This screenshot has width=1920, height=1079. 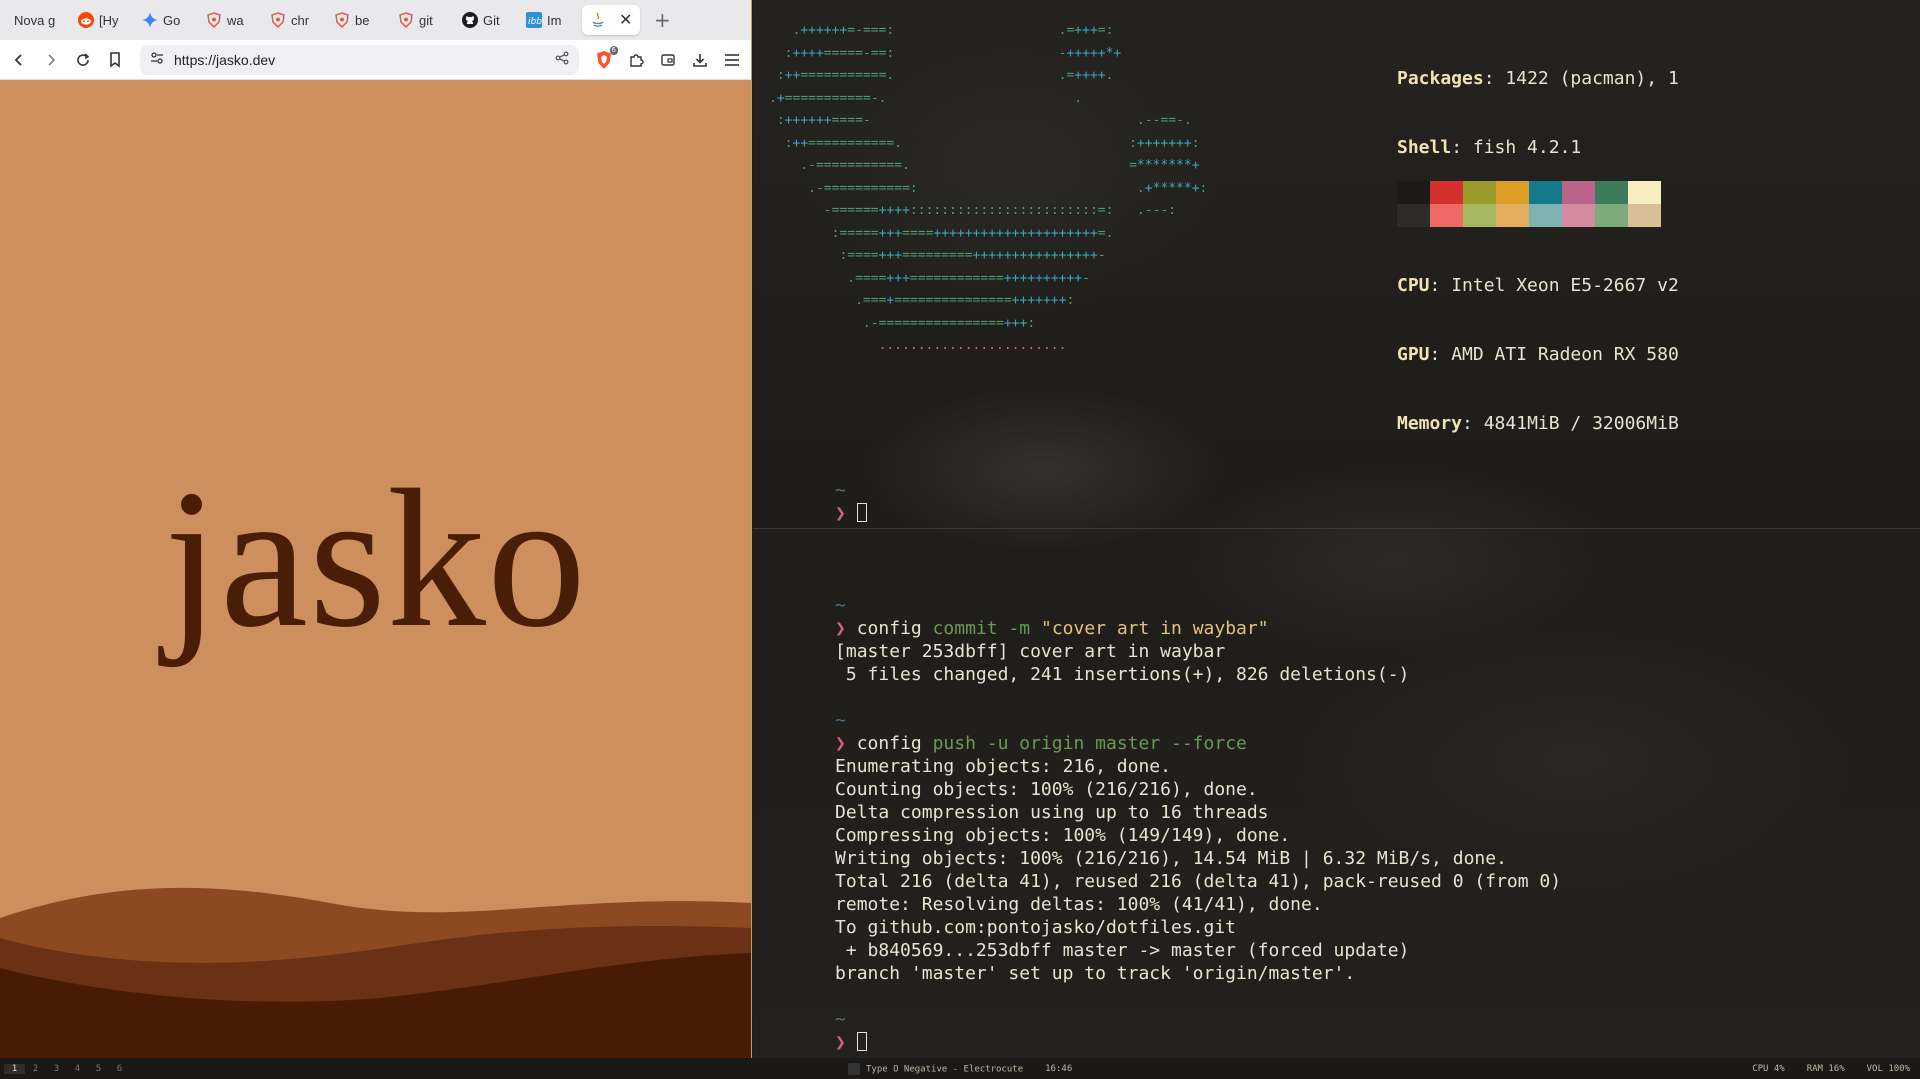 I want to click on workspace-2: 2, so click(x=35, y=1069).